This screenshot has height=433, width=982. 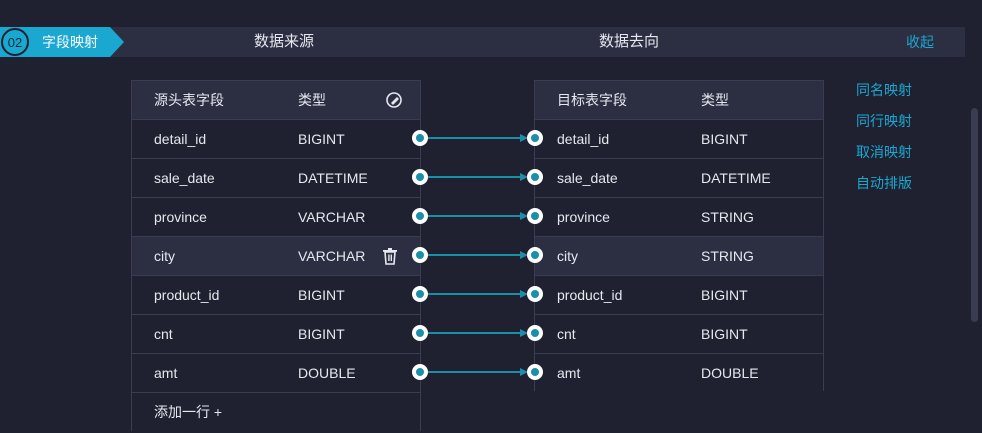 I want to click on source-field: sale_date, so click(x=184, y=178).